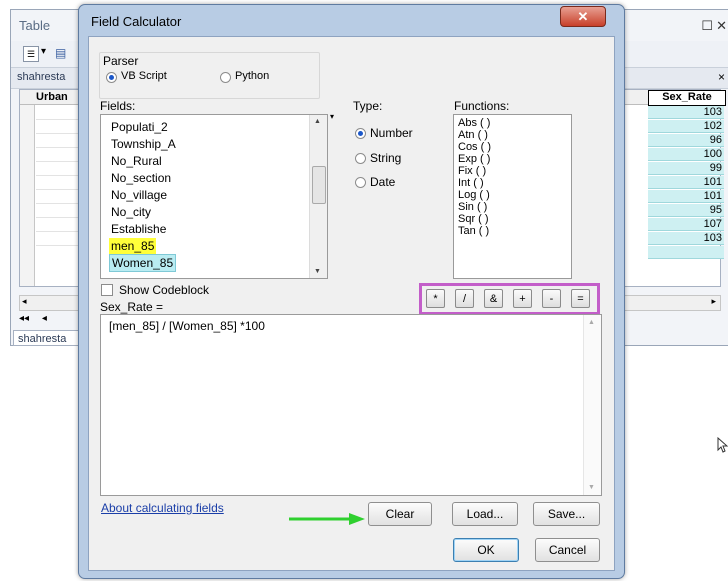  What do you see at coordinates (139, 127) in the screenshot?
I see `field-item: Populati_2` at bounding box center [139, 127].